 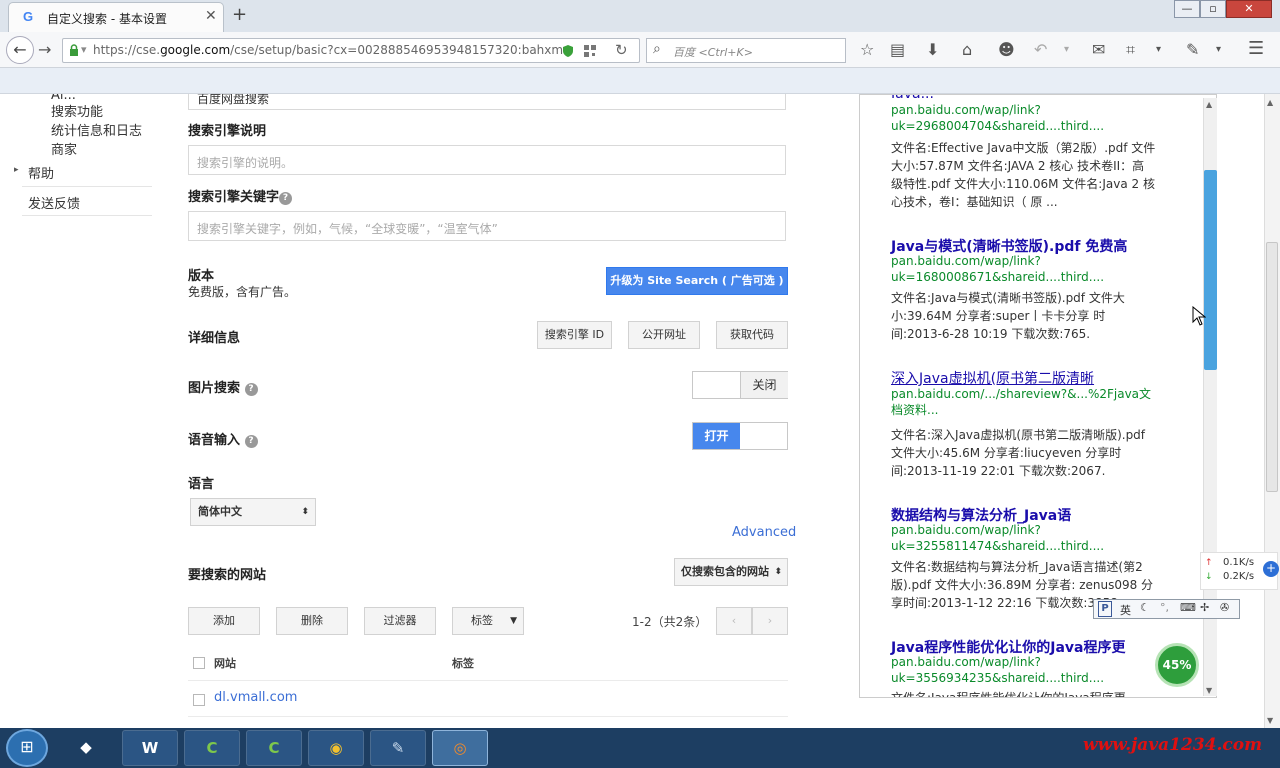 I want to click on net-speed-panel: ↑ 0.1K/s ↓ 0.2K/s +, so click(x=1239, y=571).